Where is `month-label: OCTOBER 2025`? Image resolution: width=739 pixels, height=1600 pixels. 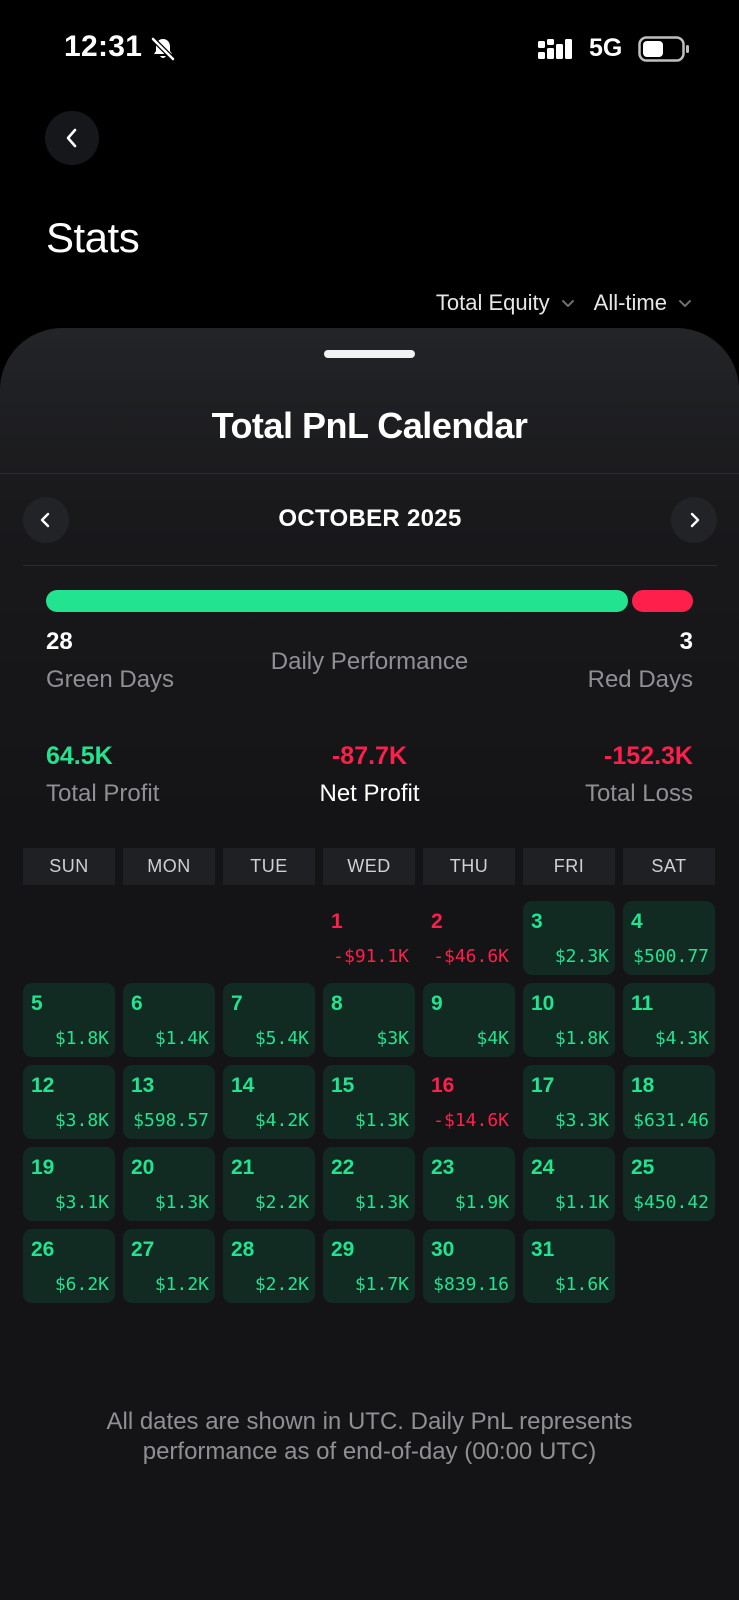
month-label: OCTOBER 2025 is located at coordinates (370, 518).